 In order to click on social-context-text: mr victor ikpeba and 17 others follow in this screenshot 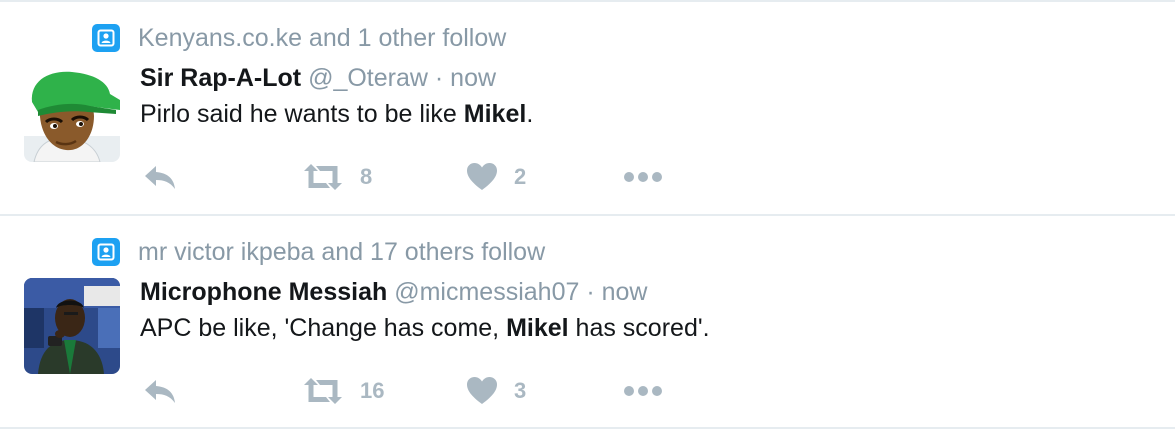, I will do `click(342, 251)`.